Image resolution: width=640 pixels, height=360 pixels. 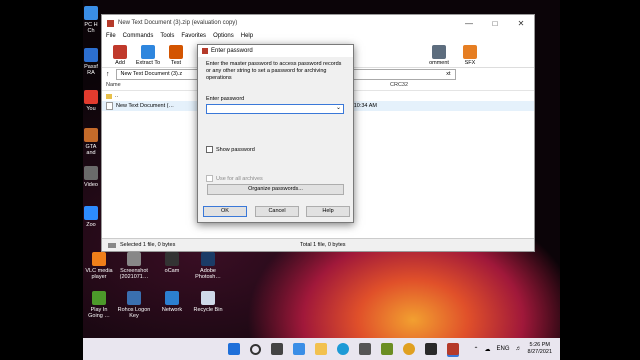 What do you see at coordinates (503, 349) in the screenshot?
I see `lang-indicator: ENG` at bounding box center [503, 349].